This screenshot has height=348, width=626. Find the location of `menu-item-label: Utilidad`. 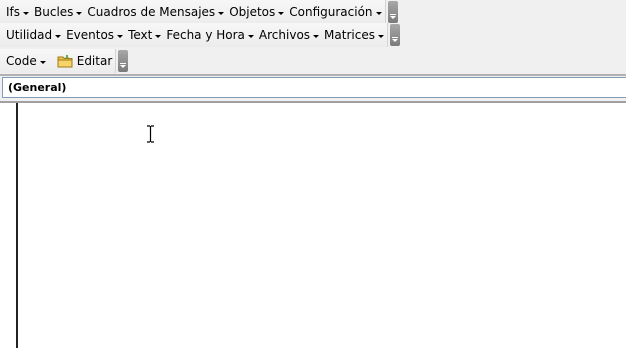

menu-item-label: Utilidad is located at coordinates (29, 35).